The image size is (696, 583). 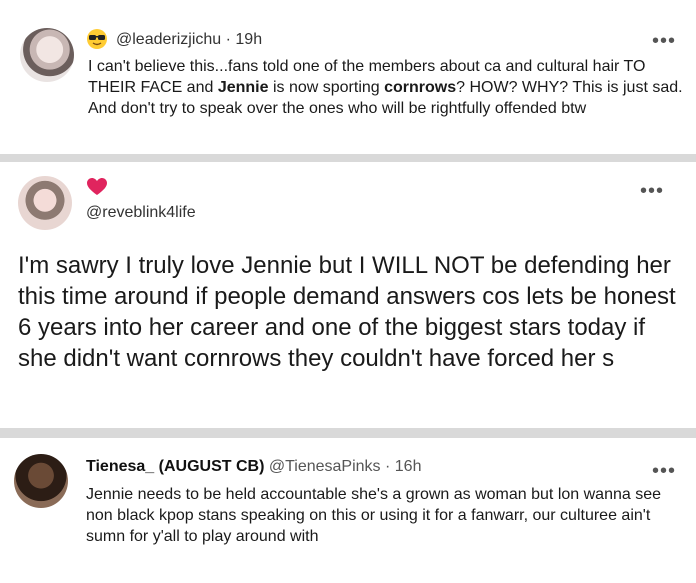 I want to click on display-name: Tienesa_ (AUGUST CB), so click(x=175, y=466).